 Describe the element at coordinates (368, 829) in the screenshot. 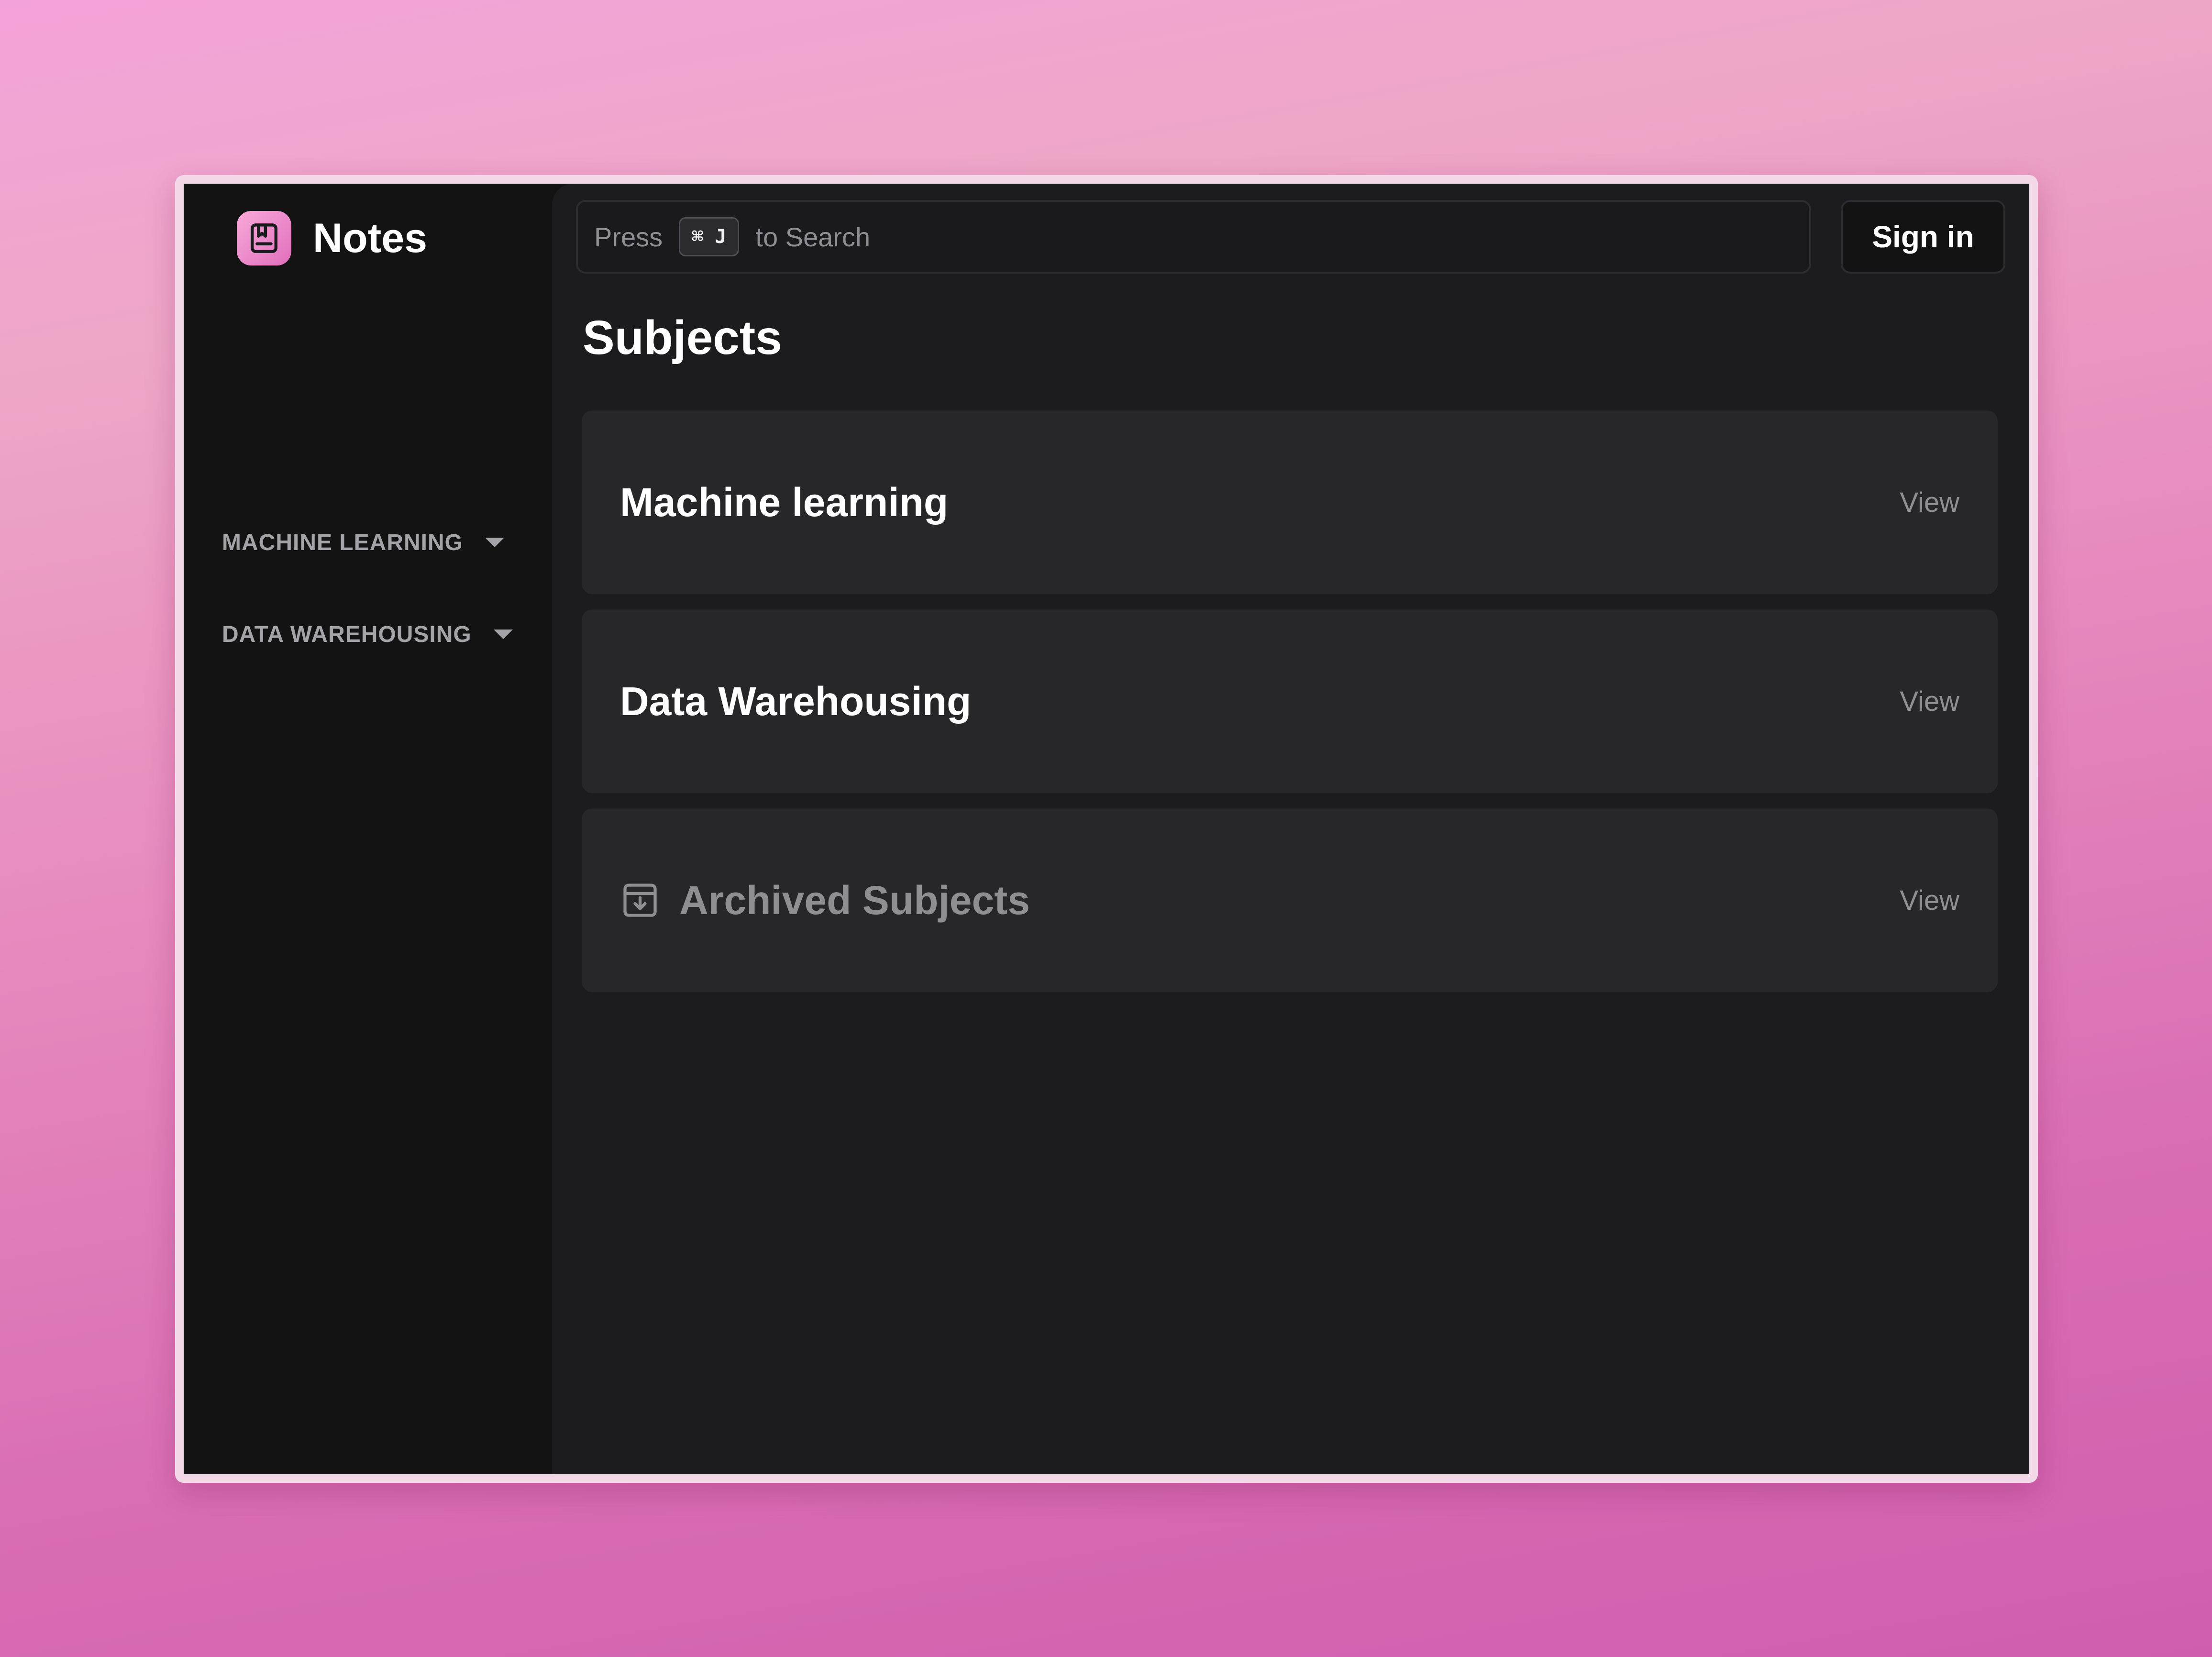

I see `sidebar: Notes MACHINE LEARNING DATA WAREHOUSING` at that location.